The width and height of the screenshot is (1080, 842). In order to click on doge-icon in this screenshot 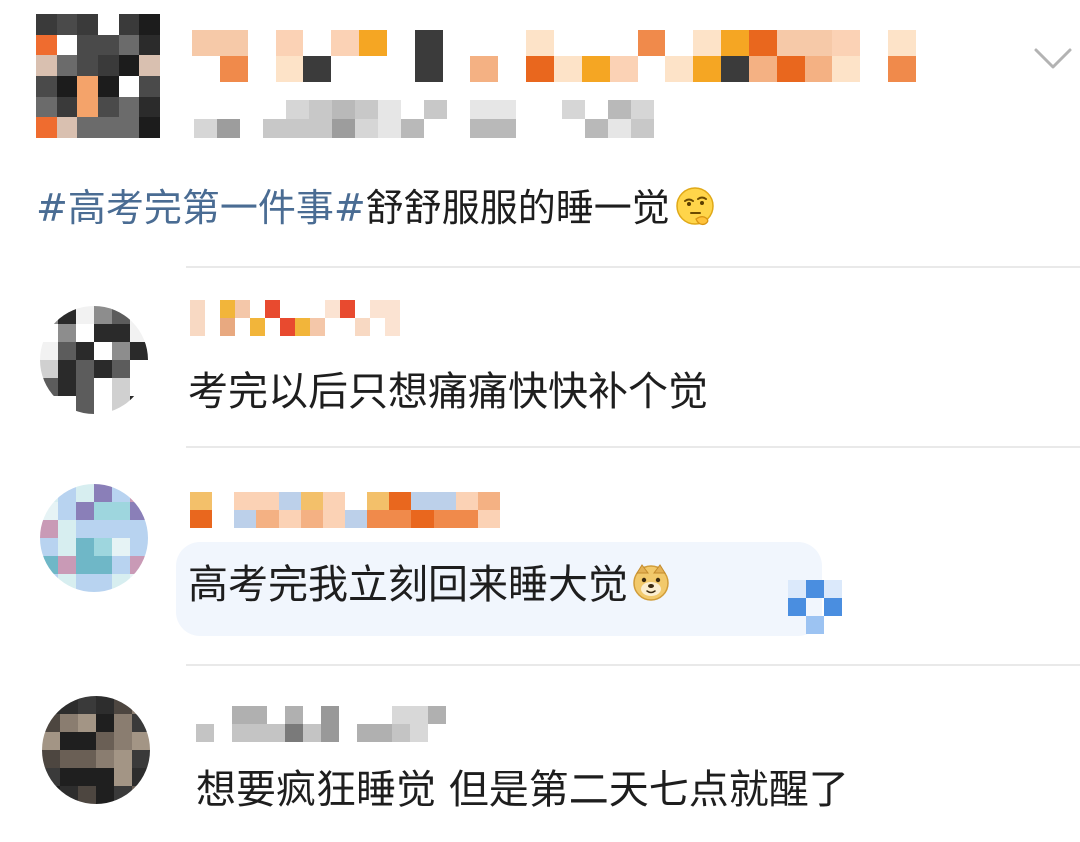, I will do `click(651, 582)`.